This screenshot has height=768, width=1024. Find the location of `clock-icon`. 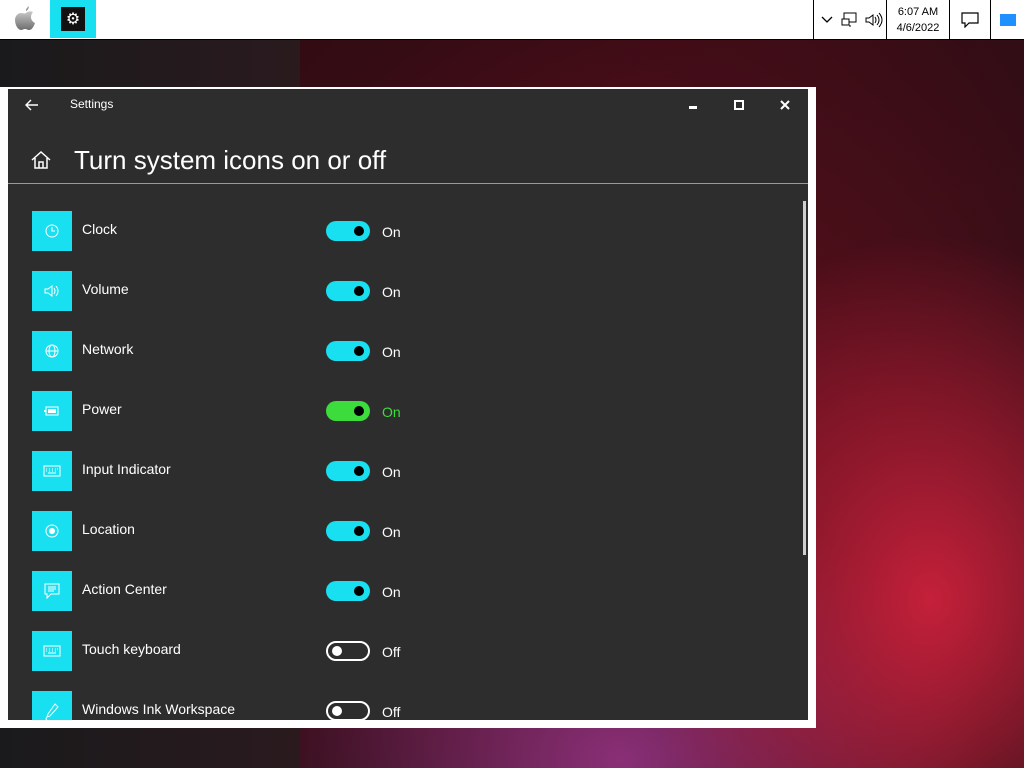

clock-icon is located at coordinates (52, 231).